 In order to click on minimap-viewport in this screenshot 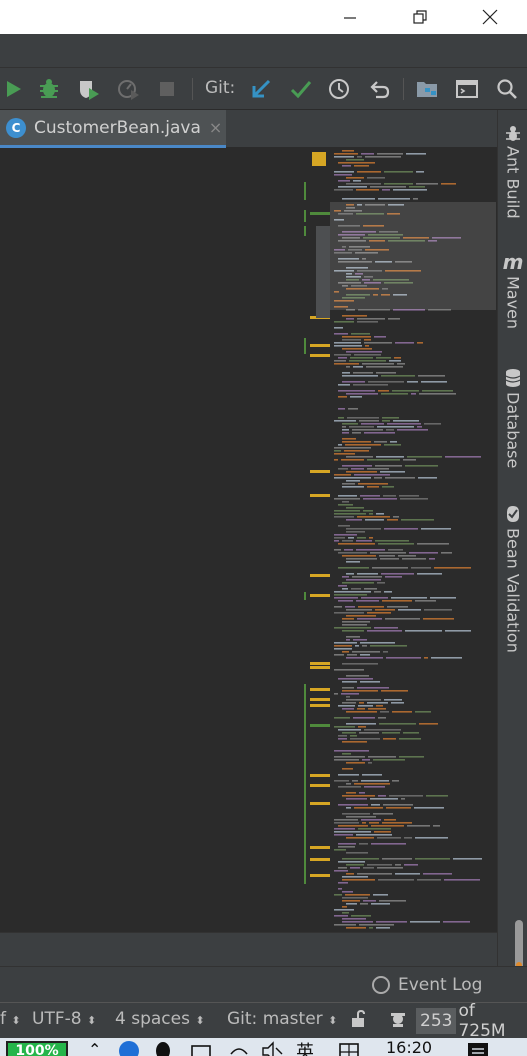, I will do `click(413, 256)`.